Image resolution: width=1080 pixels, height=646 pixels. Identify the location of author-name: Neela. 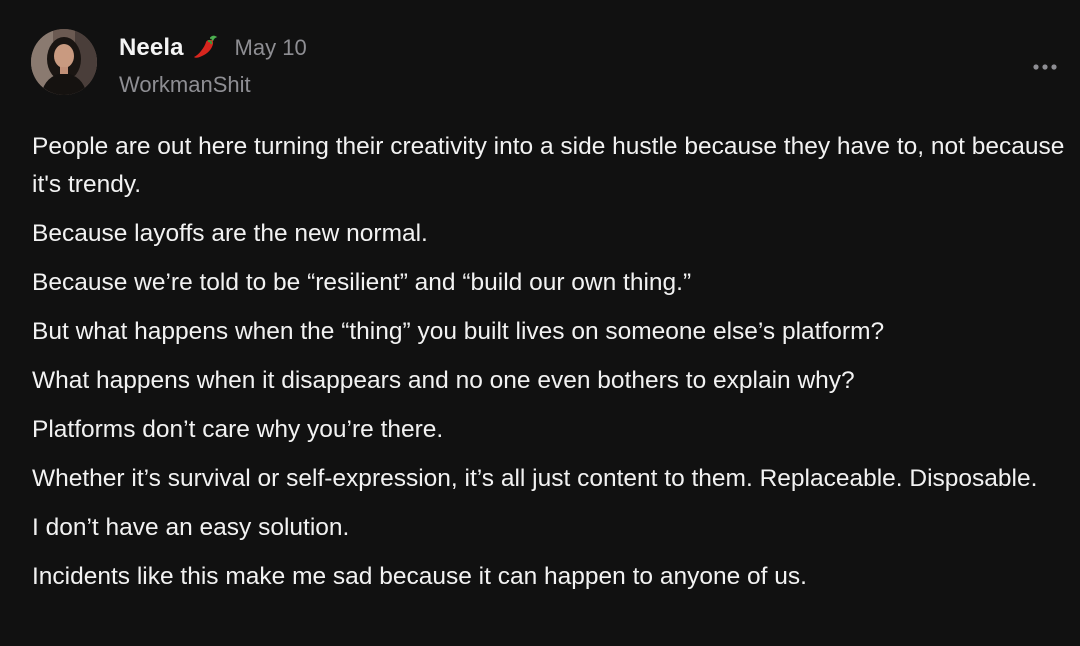
(151, 48).